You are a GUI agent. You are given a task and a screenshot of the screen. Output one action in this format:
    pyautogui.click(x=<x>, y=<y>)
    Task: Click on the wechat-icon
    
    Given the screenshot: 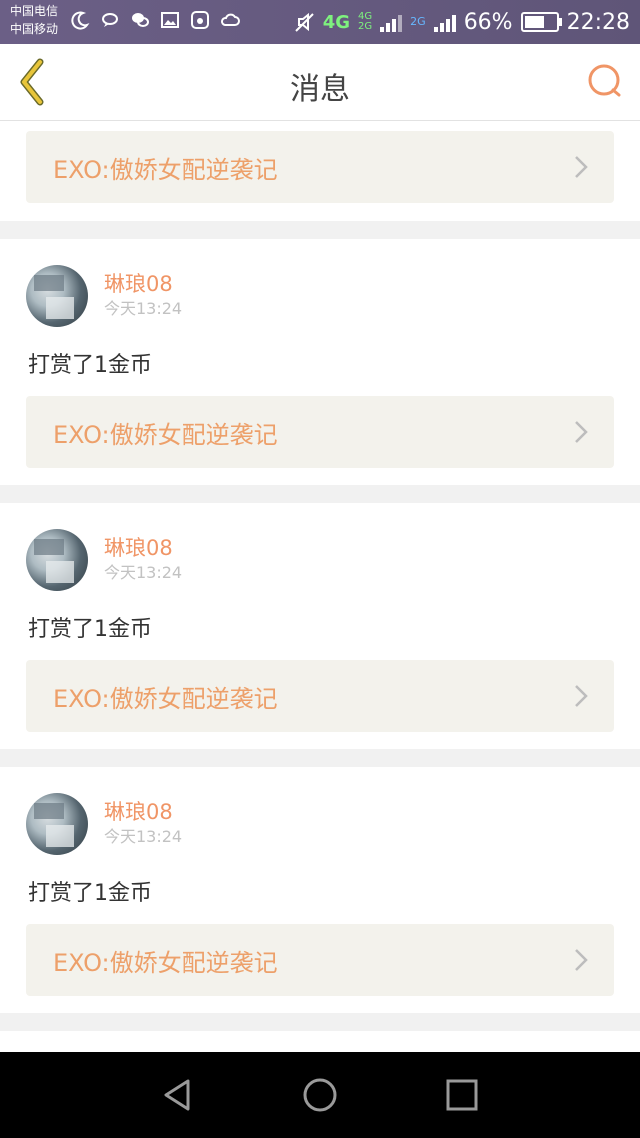 What is the action you would take?
    pyautogui.click(x=140, y=20)
    